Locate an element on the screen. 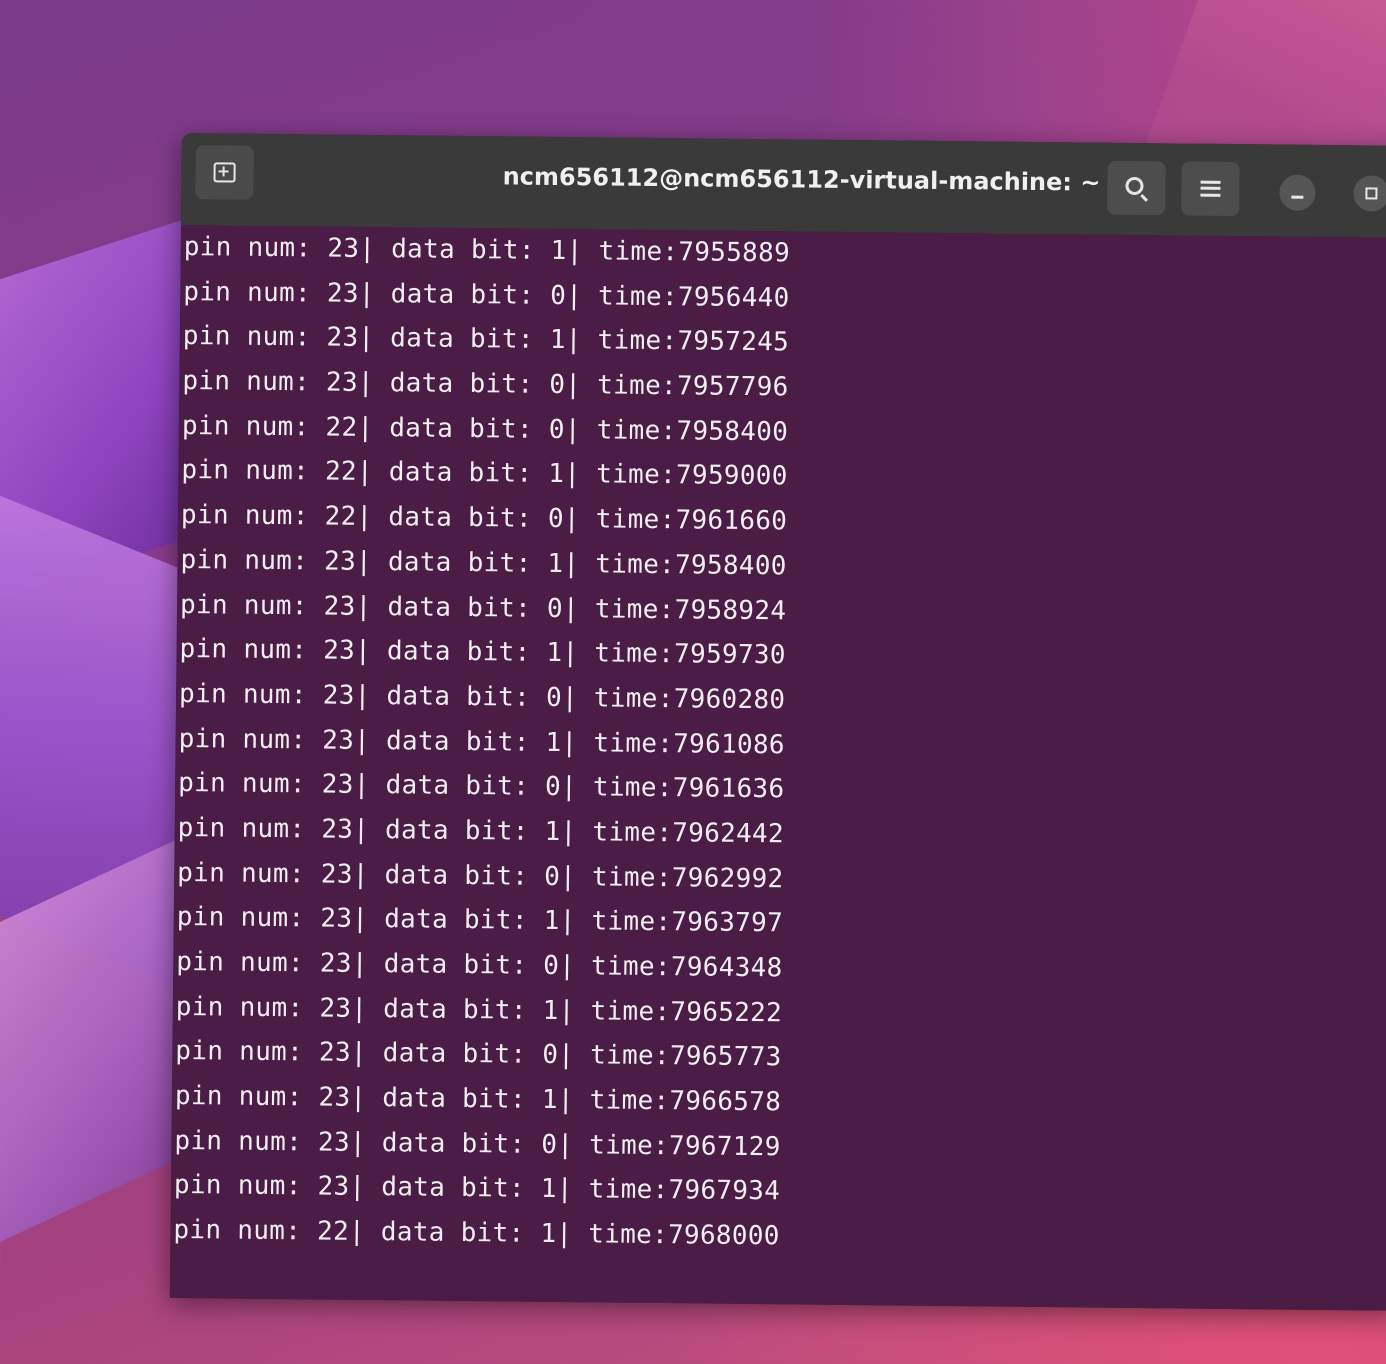  window-title: ncm656112@ncm656112-virtual-machine: ~ is located at coordinates (801, 179).